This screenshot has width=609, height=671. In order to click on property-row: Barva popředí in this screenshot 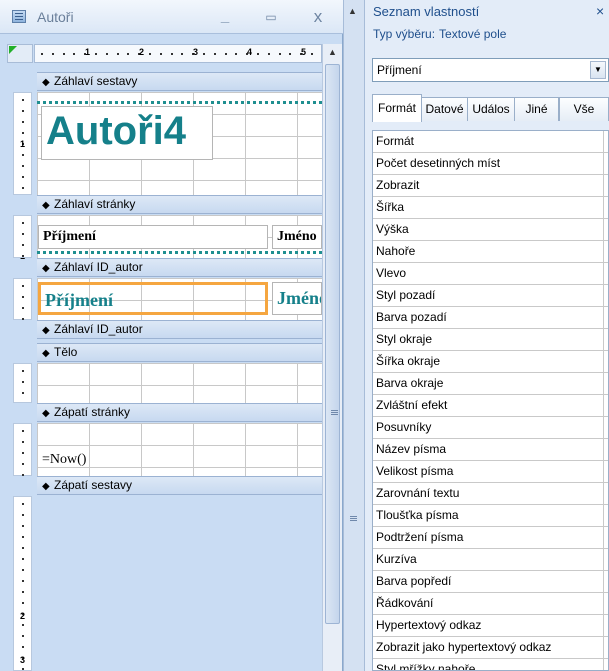, I will do `click(490, 582)`.